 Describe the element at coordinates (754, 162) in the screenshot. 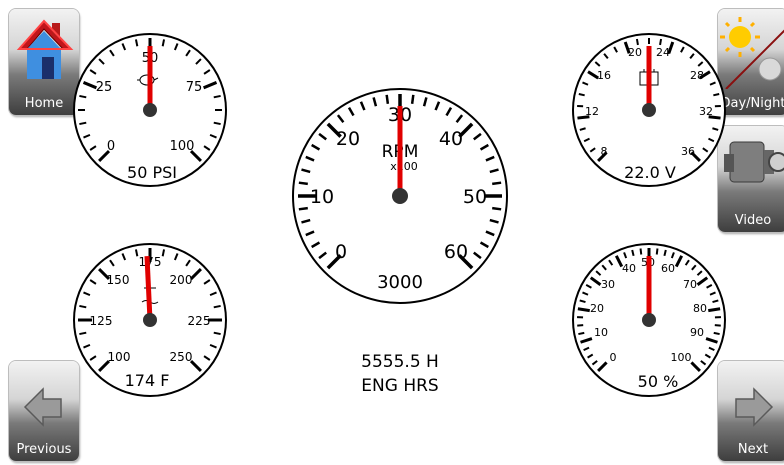

I see `video-camera-icon` at that location.